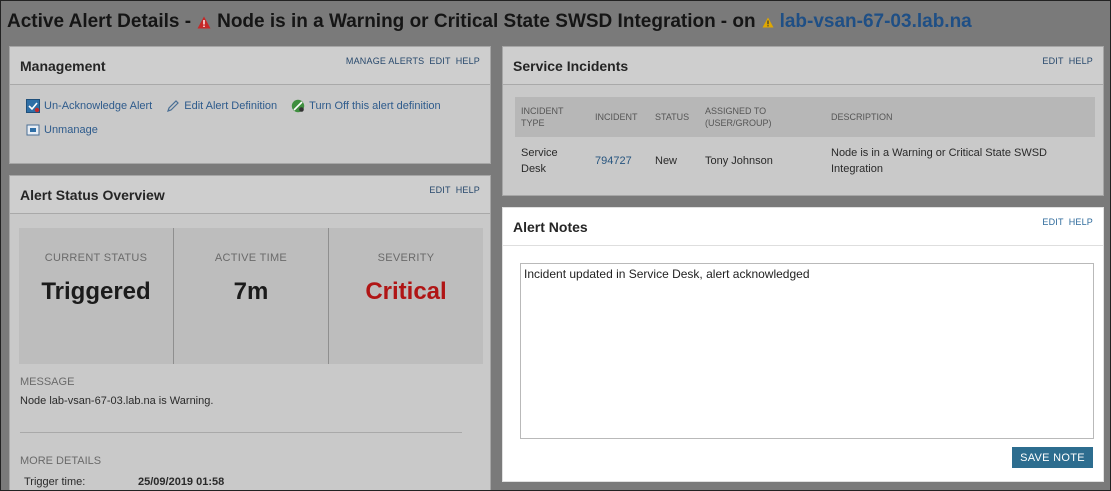  What do you see at coordinates (33, 130) in the screenshot?
I see `unmanage-icon` at bounding box center [33, 130].